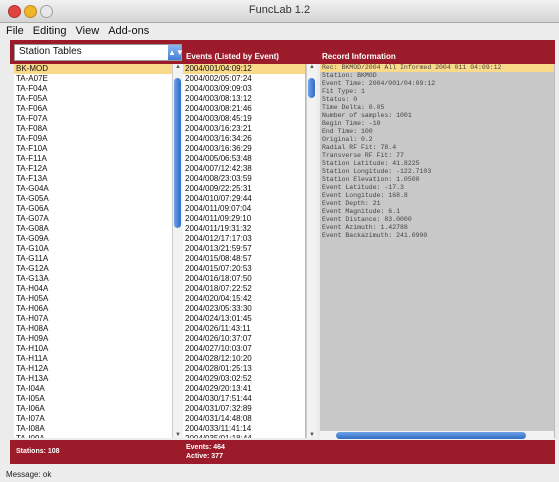 This screenshot has height=482, width=559. What do you see at coordinates (98, 139) in the screenshot?
I see `station-row: TA-F09A` at bounding box center [98, 139].